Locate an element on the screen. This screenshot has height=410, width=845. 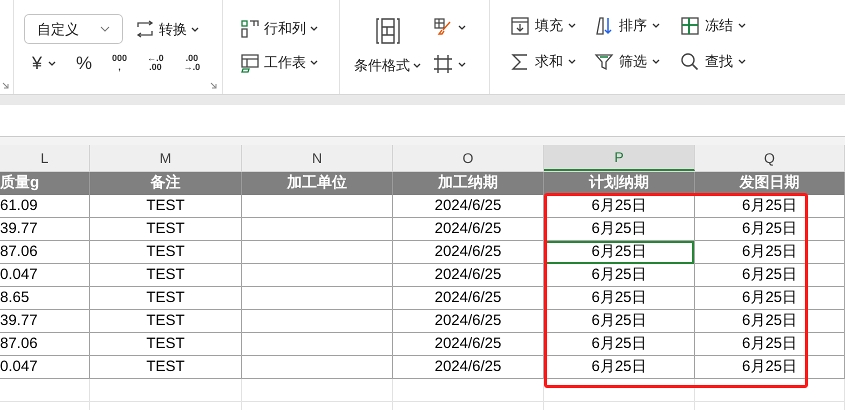
number-format-button: 000 , is located at coordinates (120, 63).